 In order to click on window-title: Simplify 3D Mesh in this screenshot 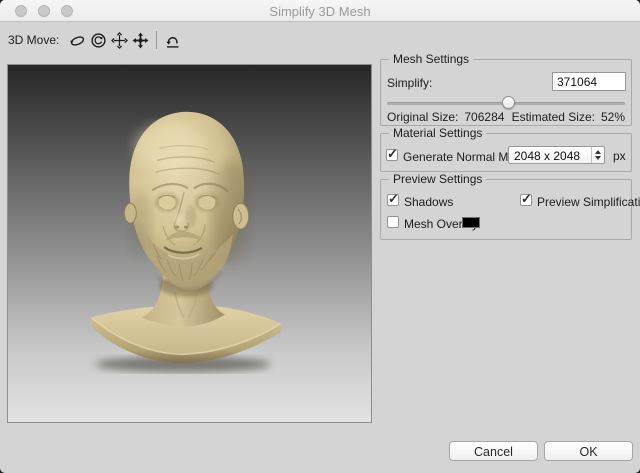, I will do `click(320, 11)`.